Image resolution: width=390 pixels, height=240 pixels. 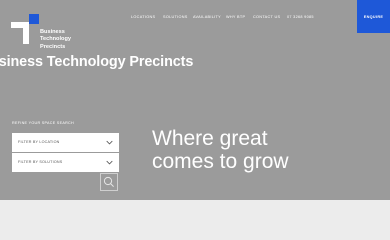 What do you see at coordinates (52, 32) in the screenshot?
I see `logo-line-1: Business` at bounding box center [52, 32].